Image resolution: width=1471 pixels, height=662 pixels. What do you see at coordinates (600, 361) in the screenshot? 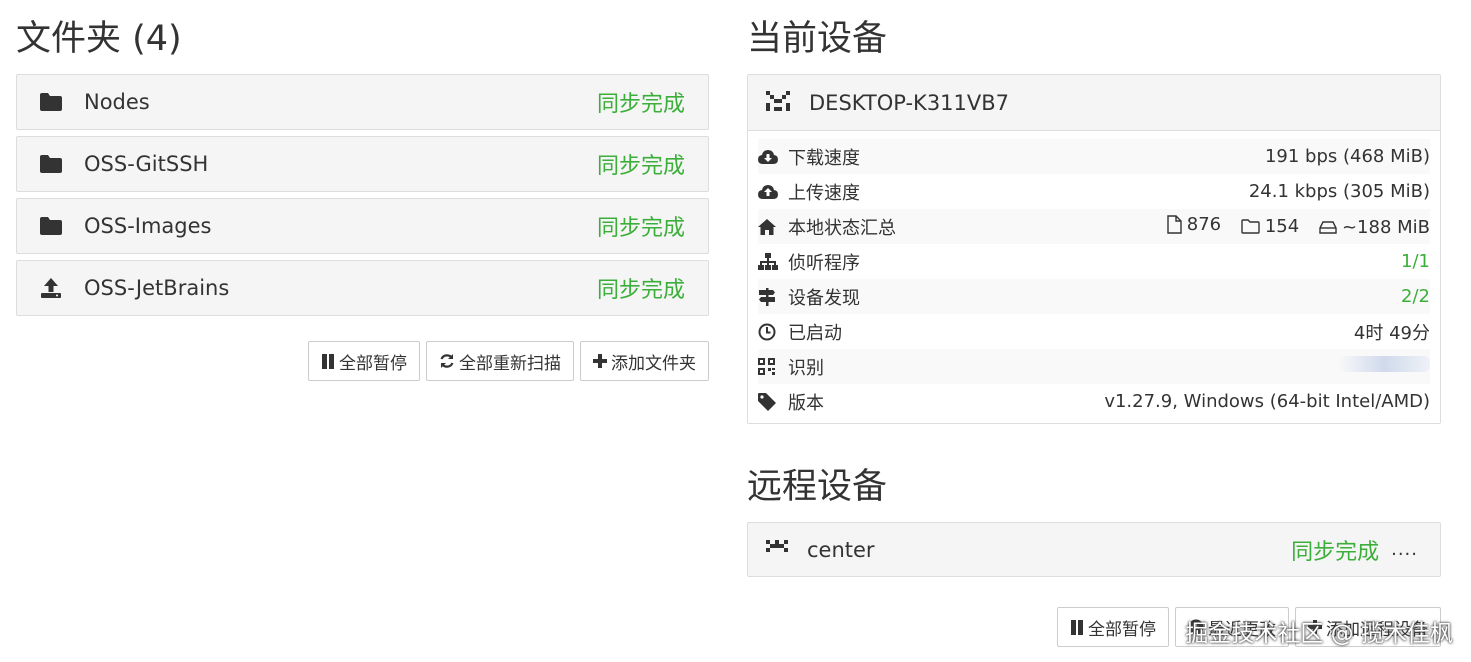
I see `plus-icon` at bounding box center [600, 361].